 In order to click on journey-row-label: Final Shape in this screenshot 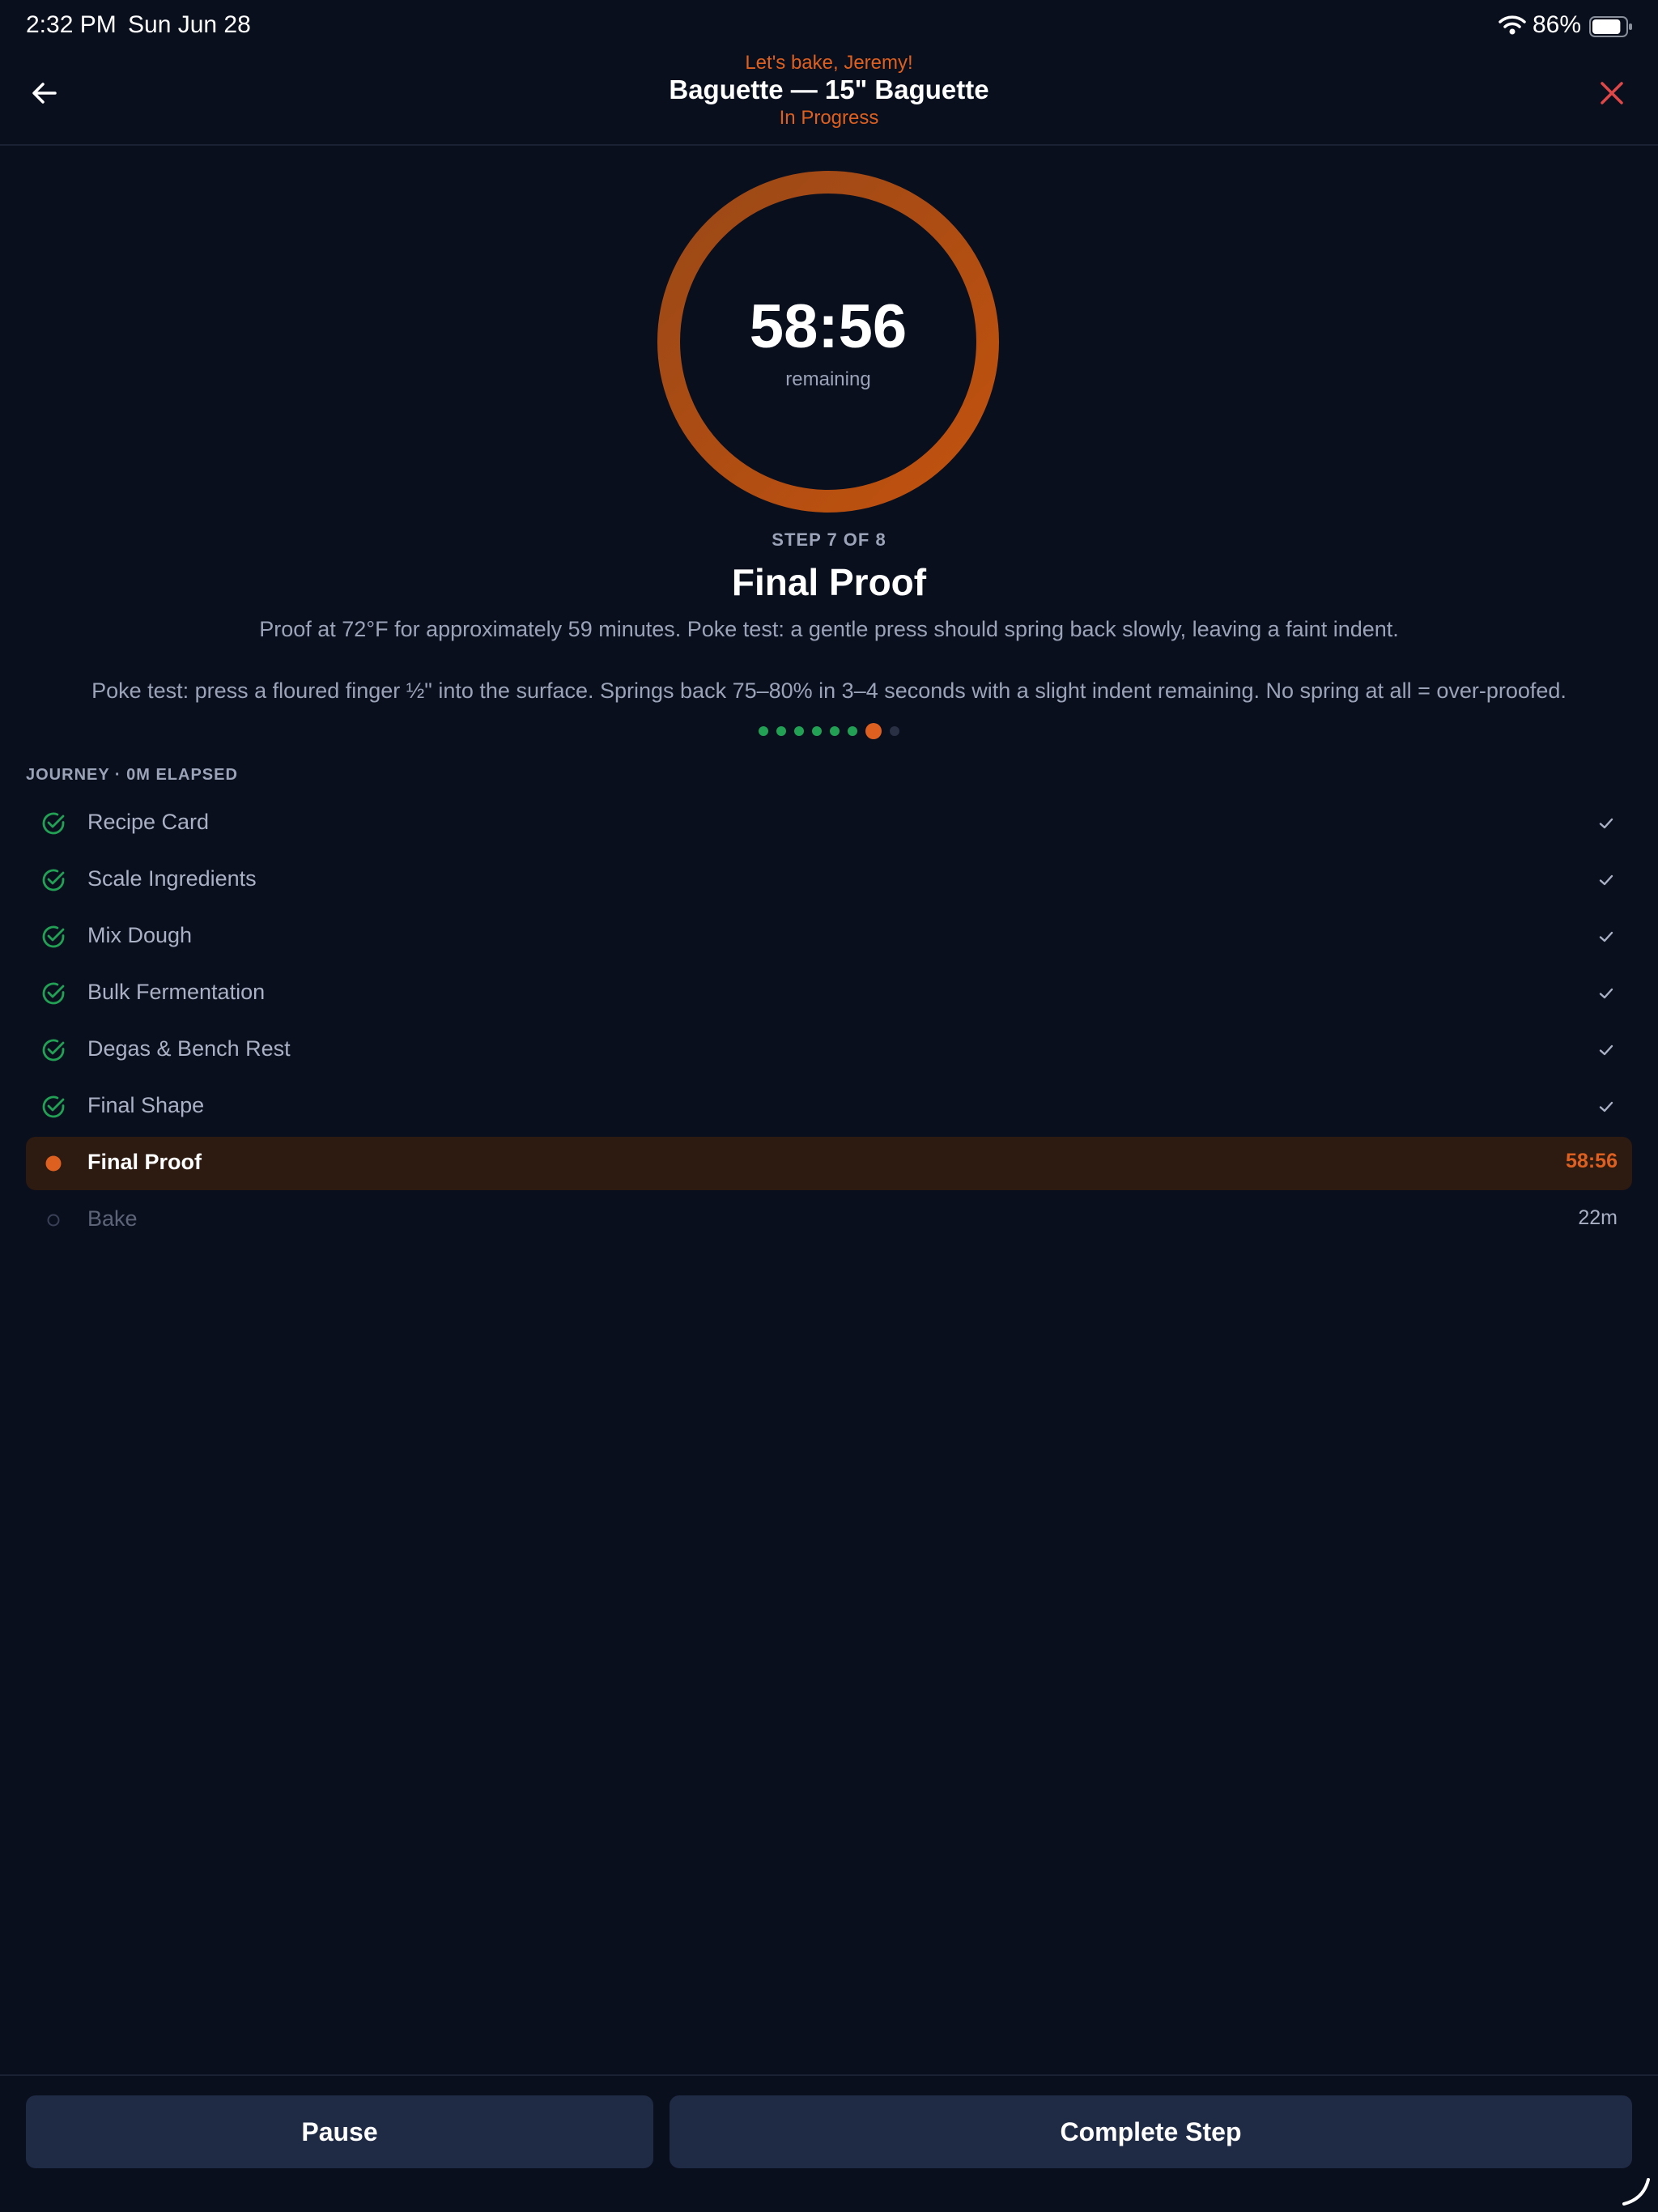, I will do `click(146, 1105)`.